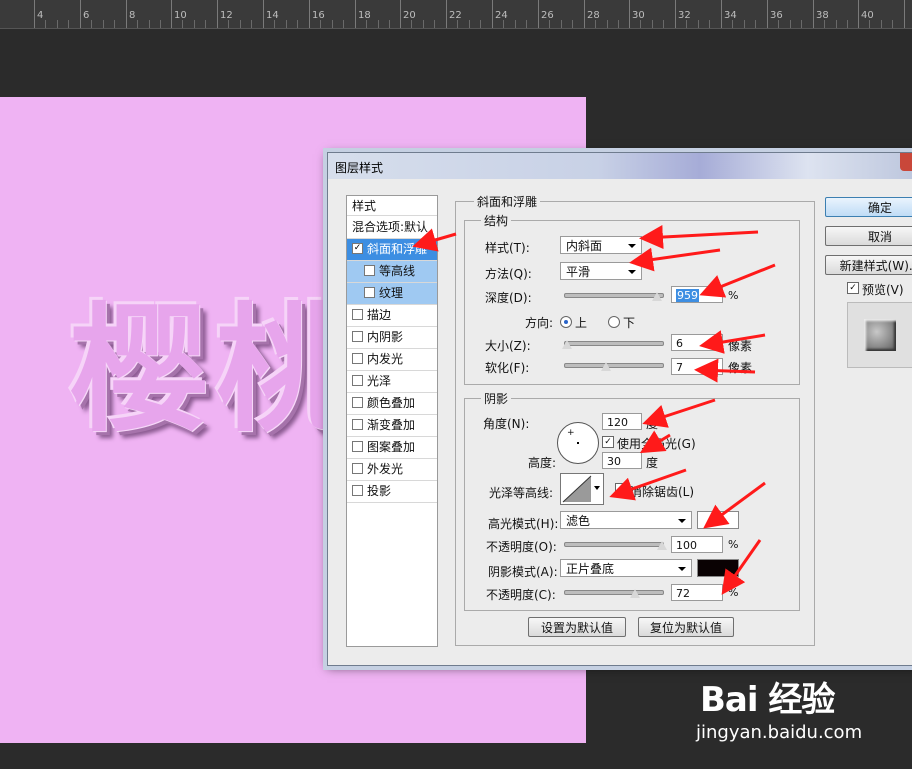  I want to click on depth-input: 959, so click(697, 294).